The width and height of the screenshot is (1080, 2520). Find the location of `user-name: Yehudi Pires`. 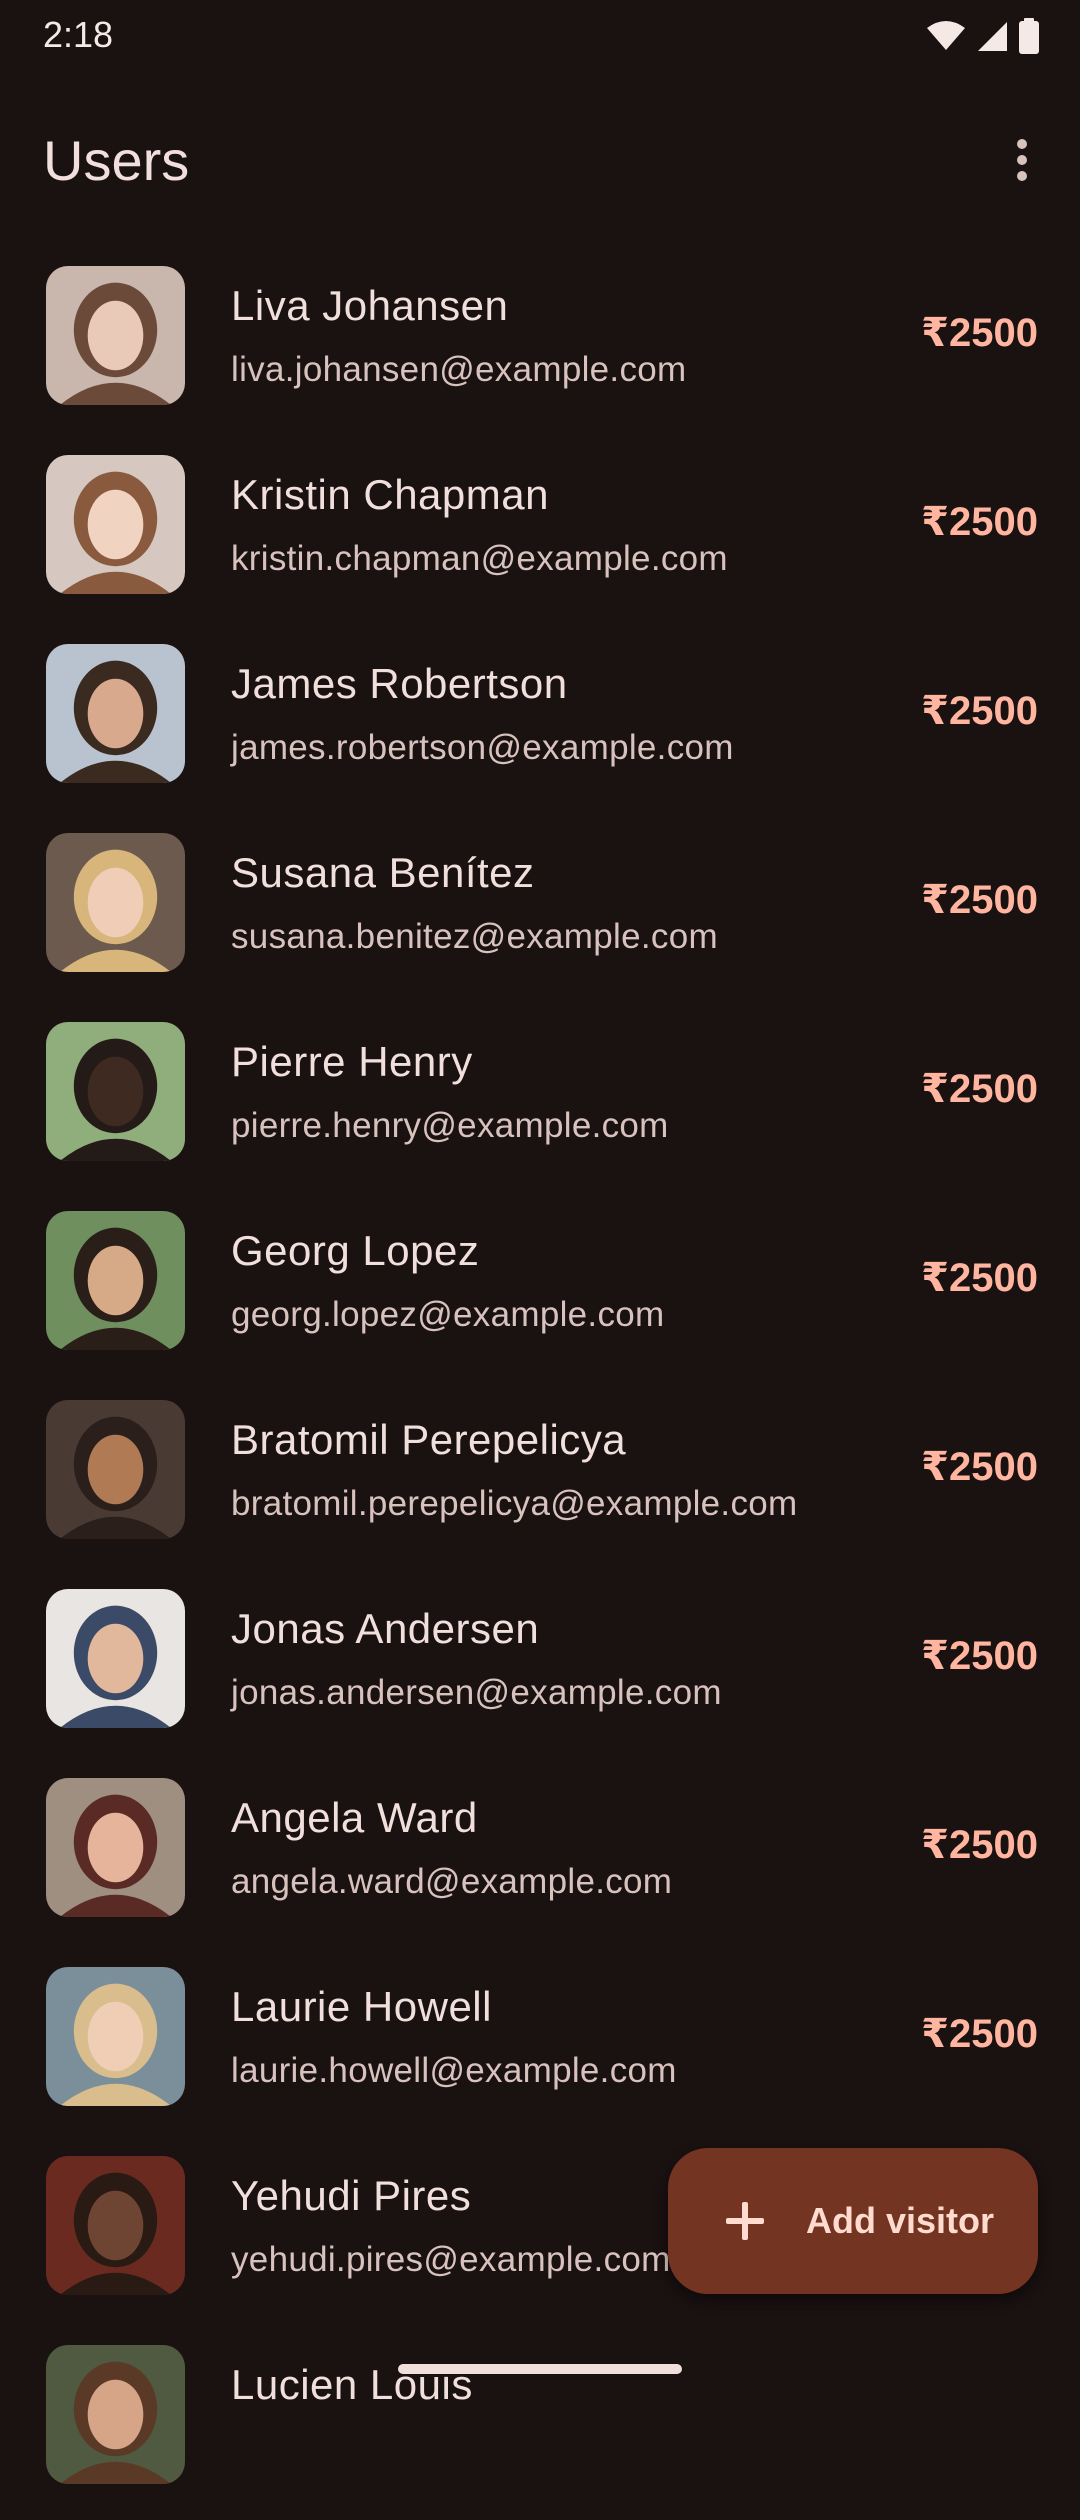

user-name: Yehudi Pires is located at coordinates (351, 2195).